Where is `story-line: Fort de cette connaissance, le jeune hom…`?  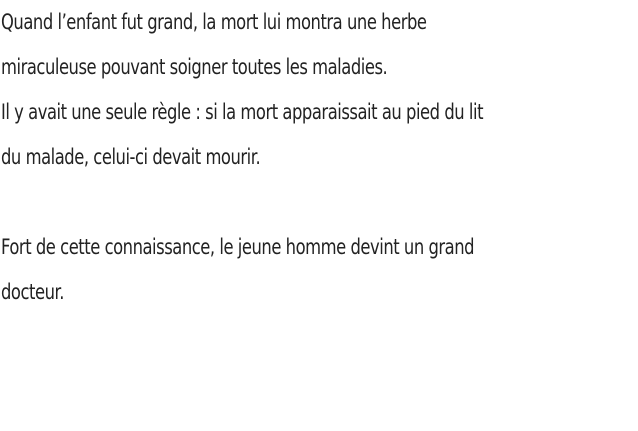
story-line: Fort de cette connaissance, le jeune hom… is located at coordinates (238, 247).